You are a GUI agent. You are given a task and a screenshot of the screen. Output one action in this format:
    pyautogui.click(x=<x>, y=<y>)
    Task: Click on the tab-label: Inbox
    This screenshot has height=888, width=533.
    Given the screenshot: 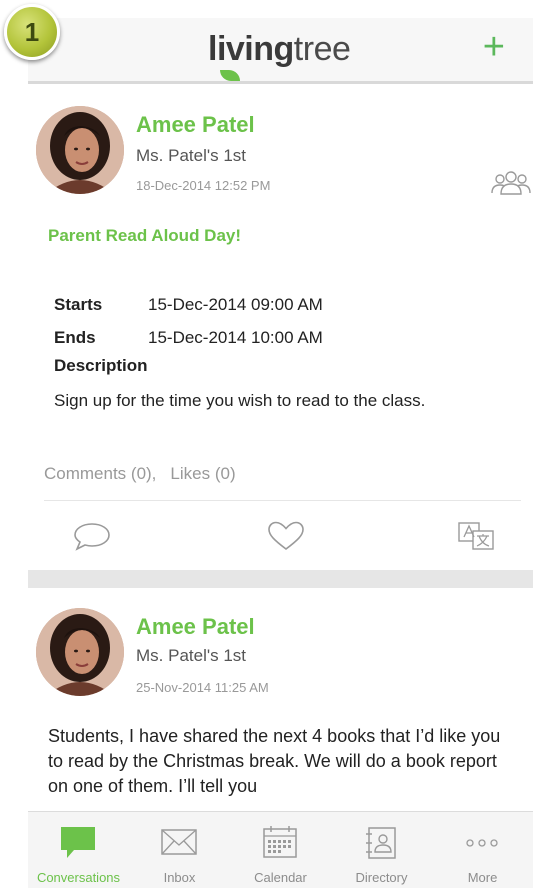 What is the action you would take?
    pyautogui.click(x=179, y=877)
    